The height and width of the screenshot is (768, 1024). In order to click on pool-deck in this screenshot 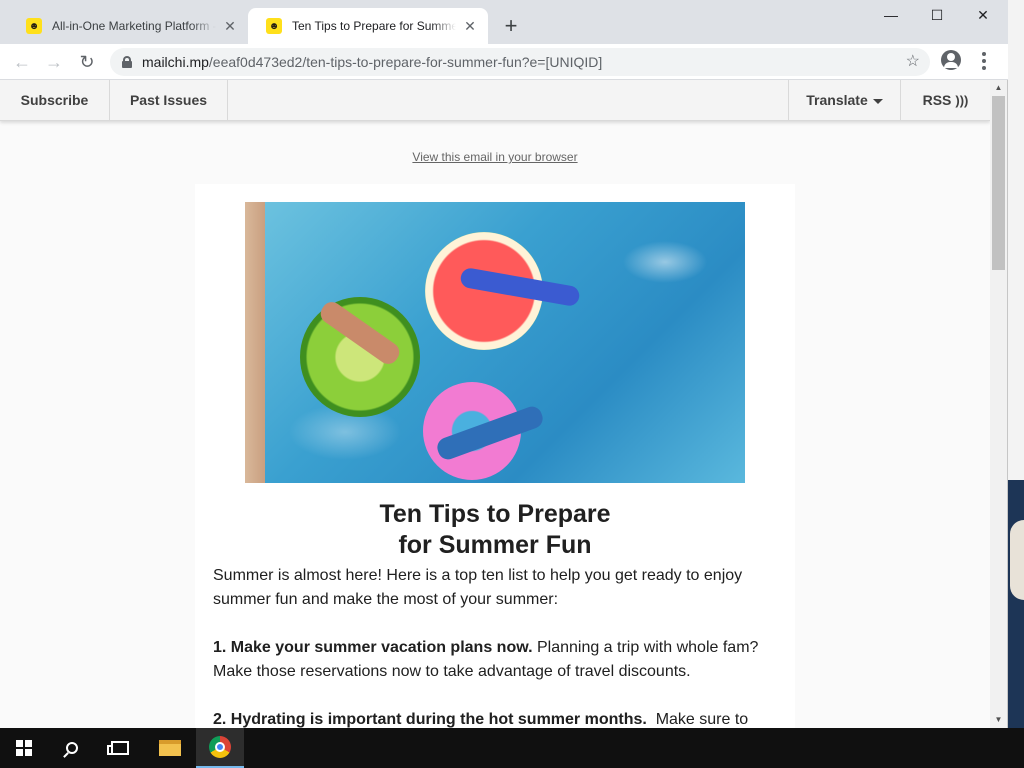, I will do `click(255, 342)`.